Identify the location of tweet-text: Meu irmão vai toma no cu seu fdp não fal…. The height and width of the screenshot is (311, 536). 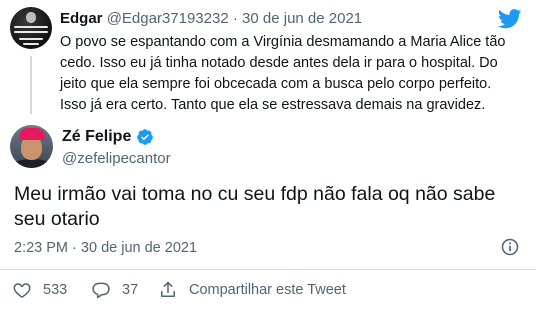
(255, 206).